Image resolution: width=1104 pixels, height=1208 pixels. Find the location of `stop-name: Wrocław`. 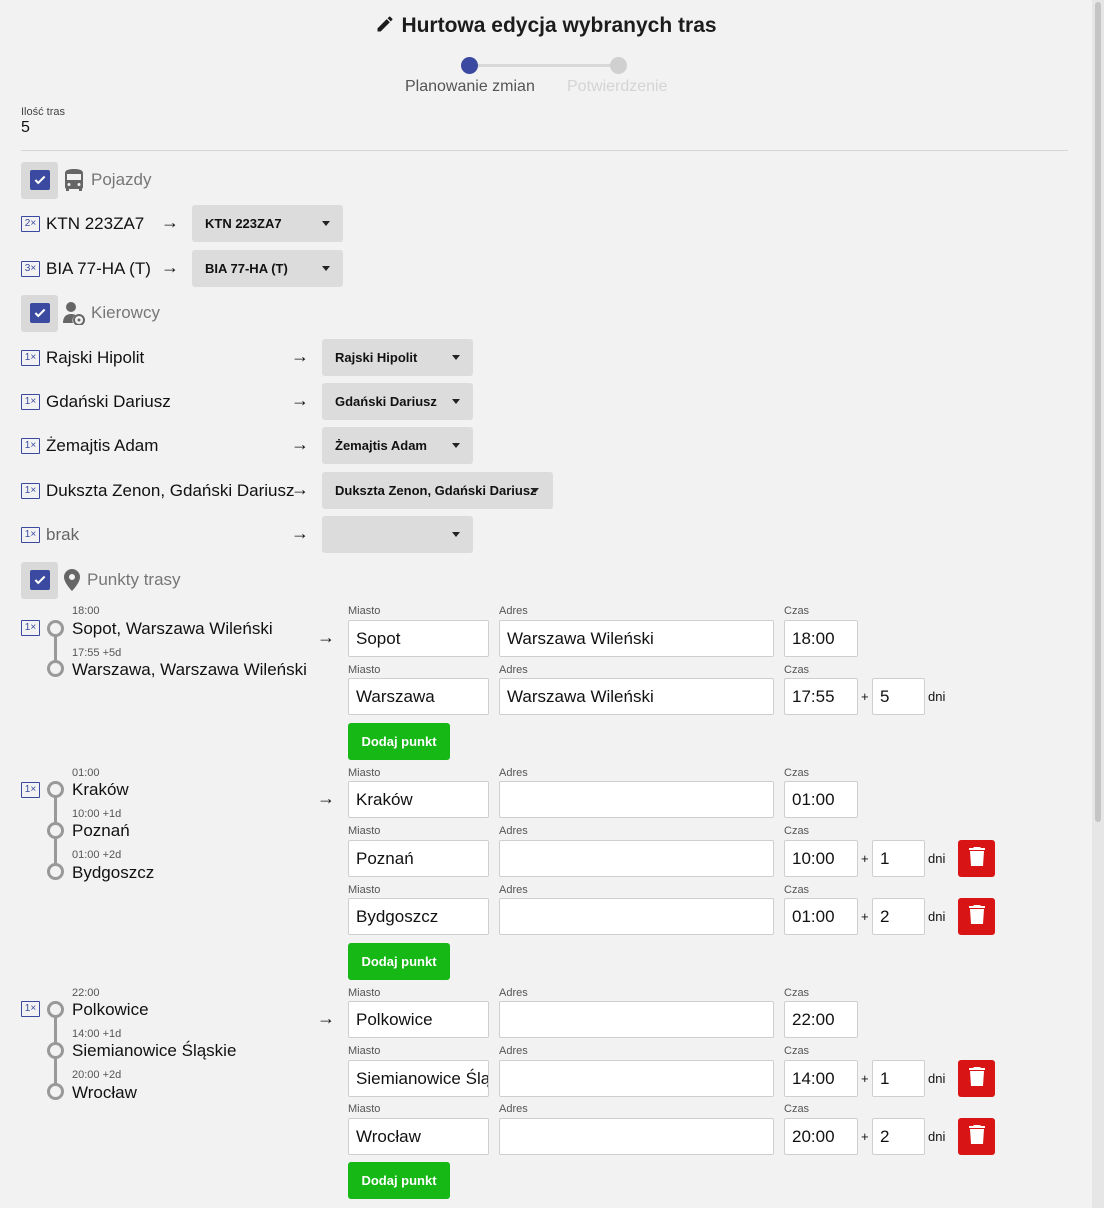

stop-name: Wrocław is located at coordinates (104, 1092).